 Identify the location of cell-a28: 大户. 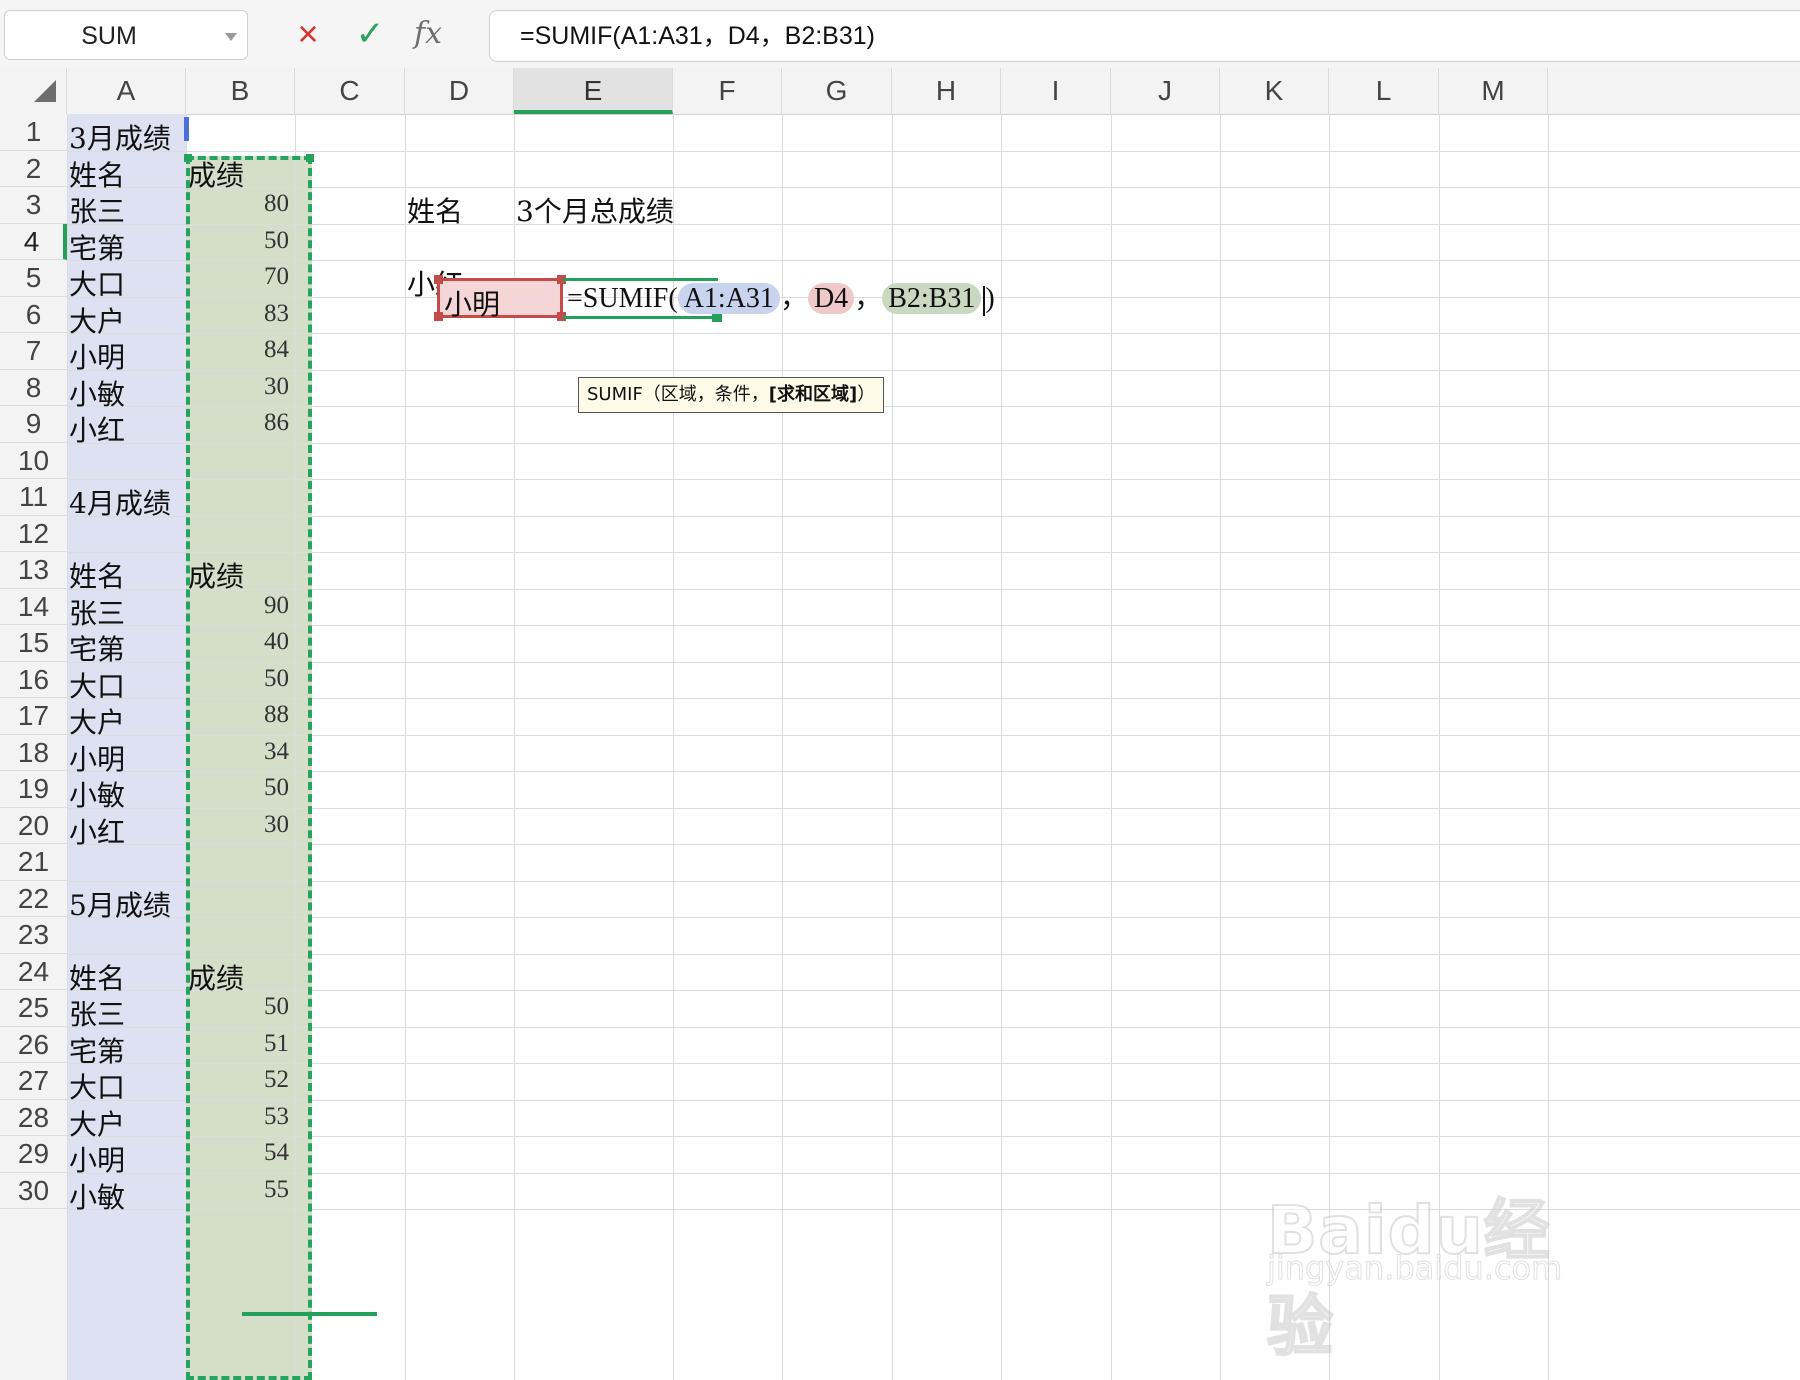
(97, 1123).